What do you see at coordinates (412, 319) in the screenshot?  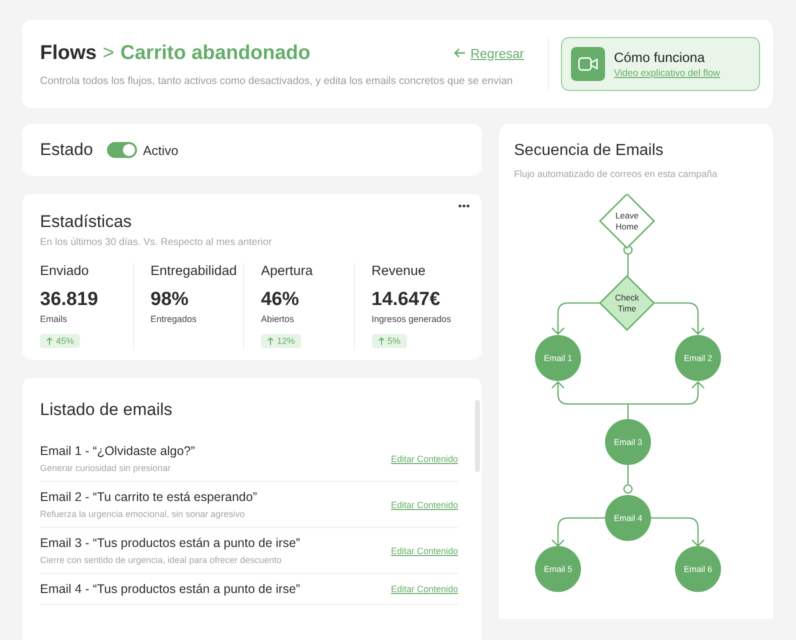 I see `stat-caption: Ingresos generados` at bounding box center [412, 319].